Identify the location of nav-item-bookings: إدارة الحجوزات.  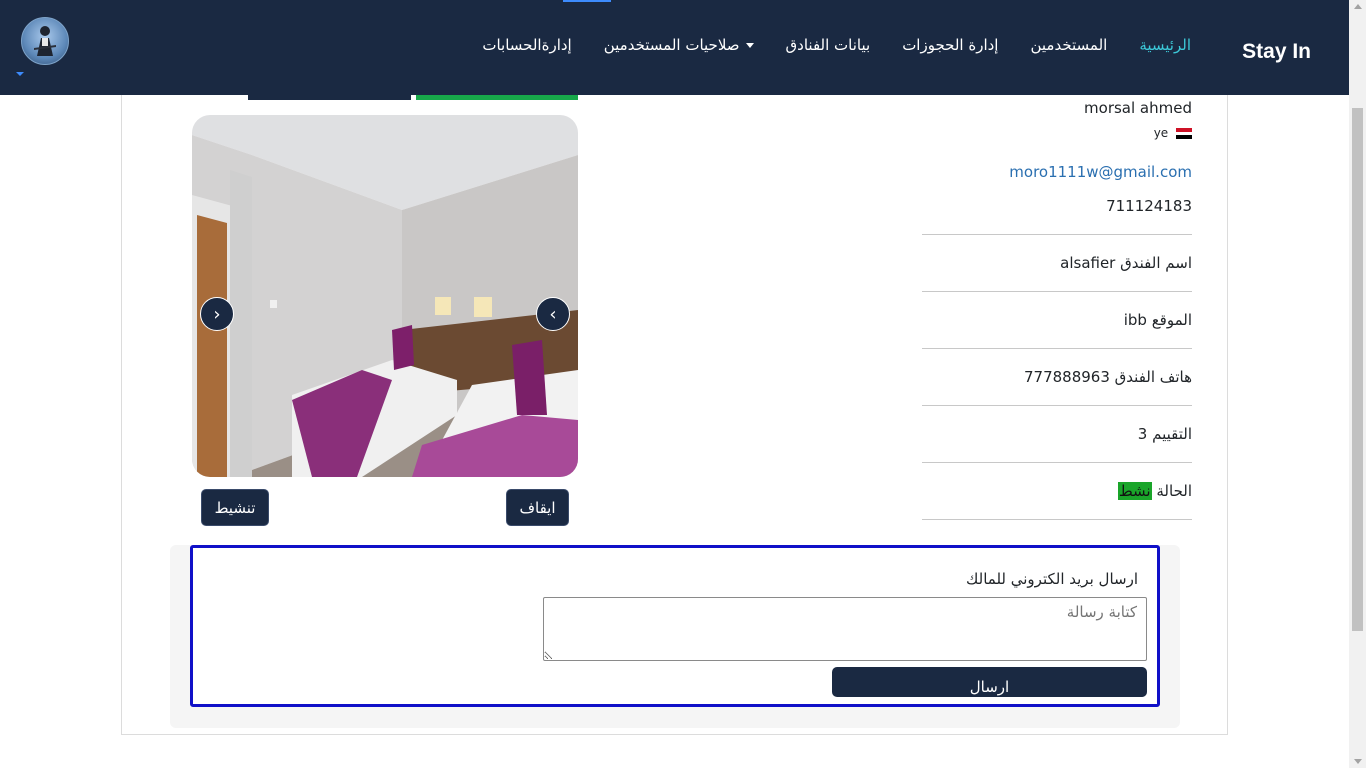
(950, 45).